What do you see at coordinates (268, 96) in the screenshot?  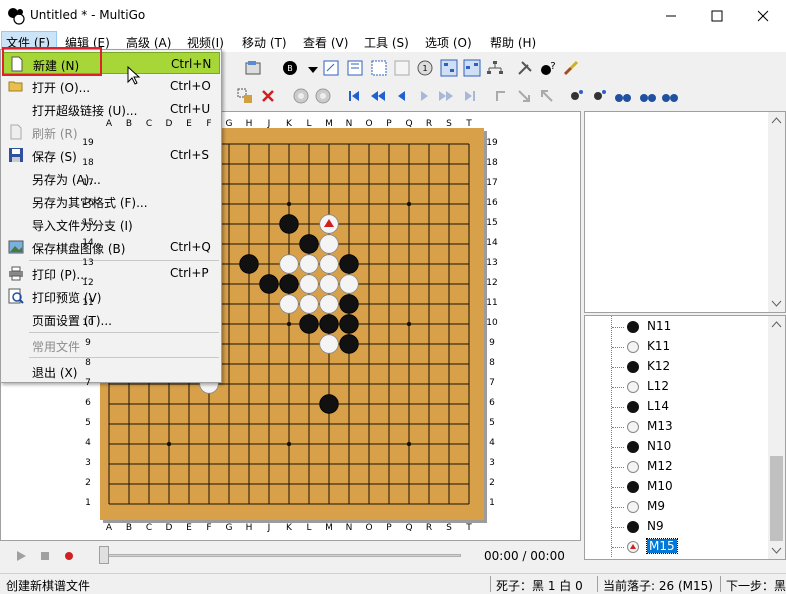 I see `delete-icon` at bounding box center [268, 96].